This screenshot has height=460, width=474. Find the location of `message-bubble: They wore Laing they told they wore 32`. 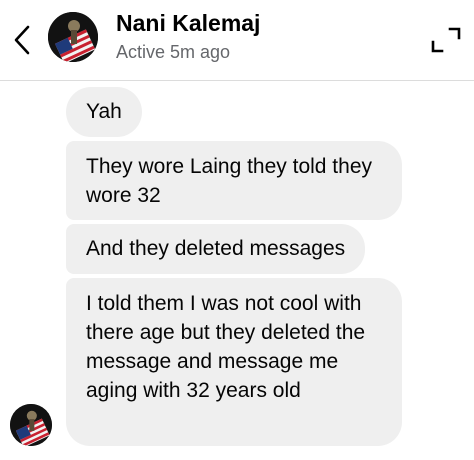

message-bubble: They wore Laing they told they wore 32 is located at coordinates (234, 180).